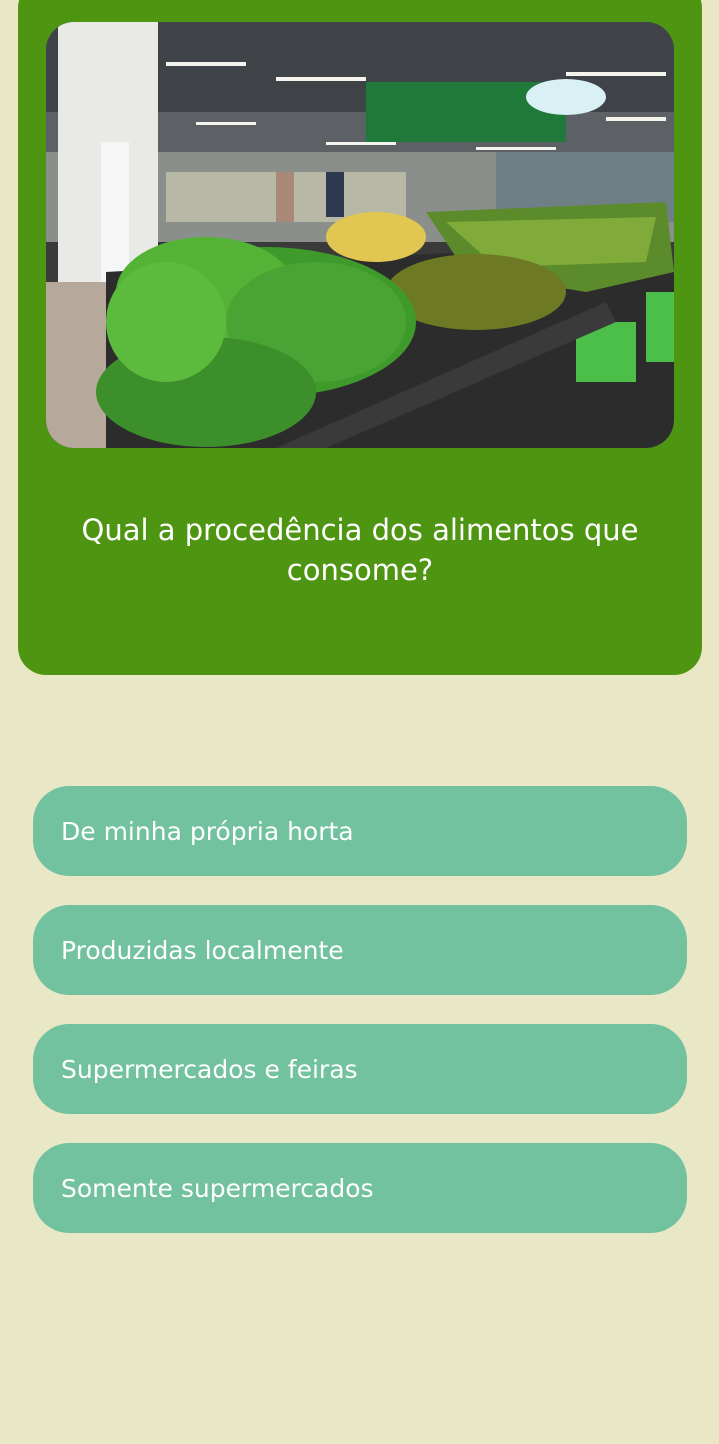 The height and width of the screenshot is (1444, 719). I want to click on option-own-garden: De minha própria horta, so click(360, 831).